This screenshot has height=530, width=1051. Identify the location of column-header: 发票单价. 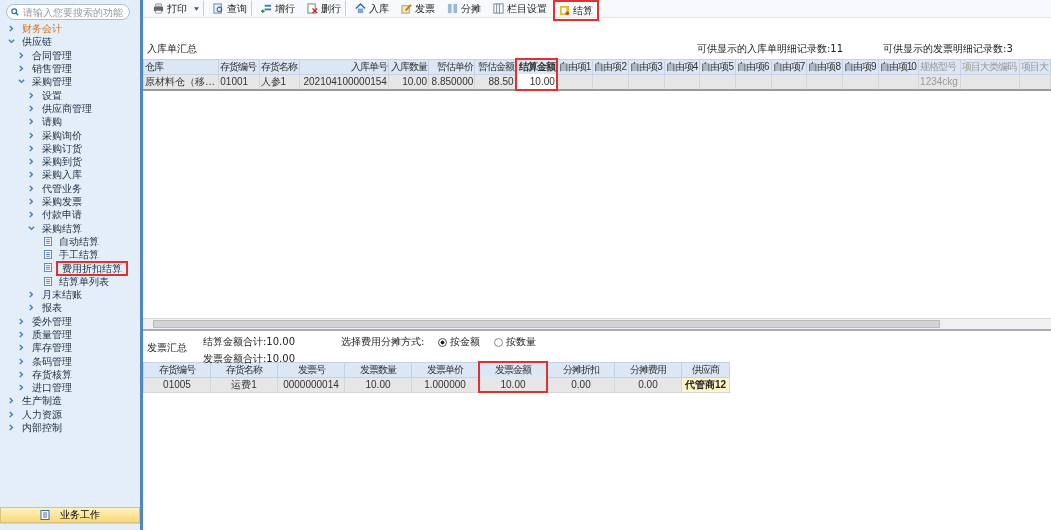
(445, 369).